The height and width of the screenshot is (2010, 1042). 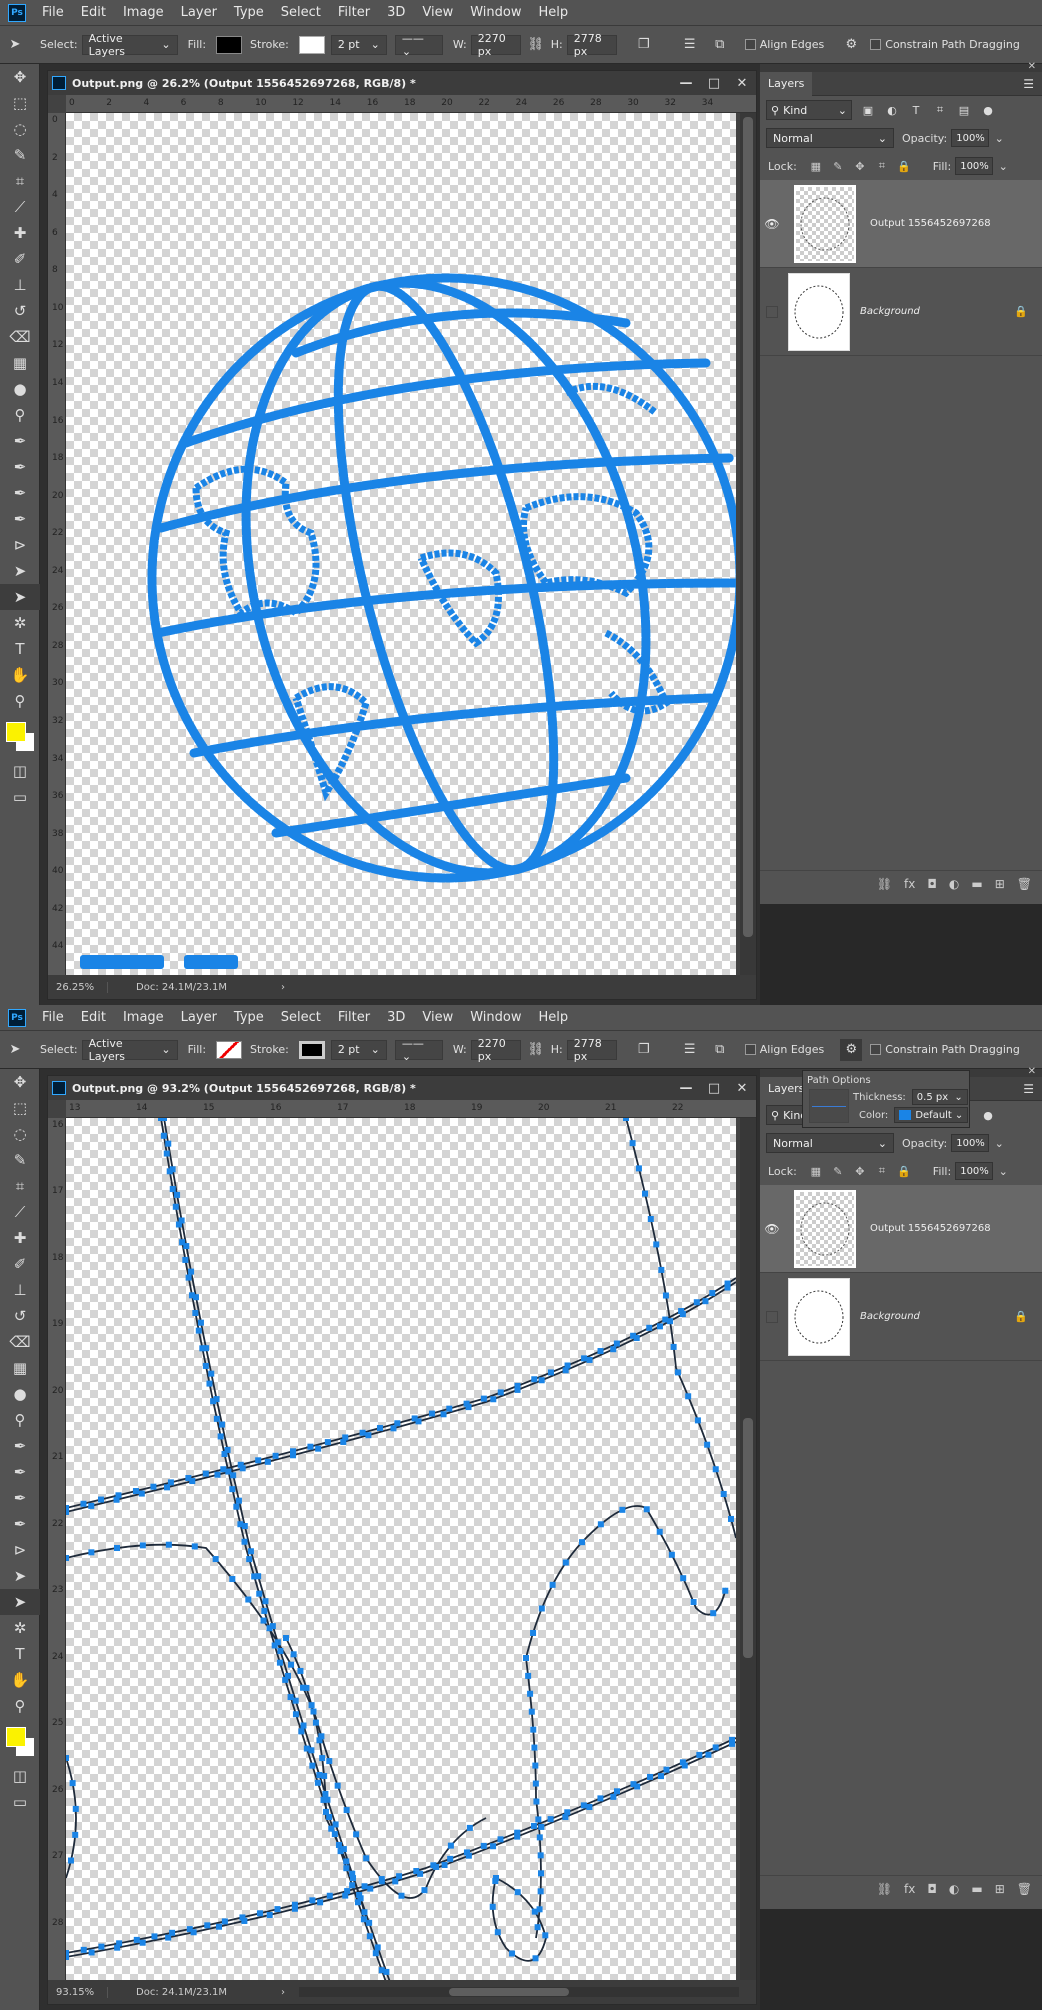 I want to click on width-field: 2270 px, so click(x=495, y=45).